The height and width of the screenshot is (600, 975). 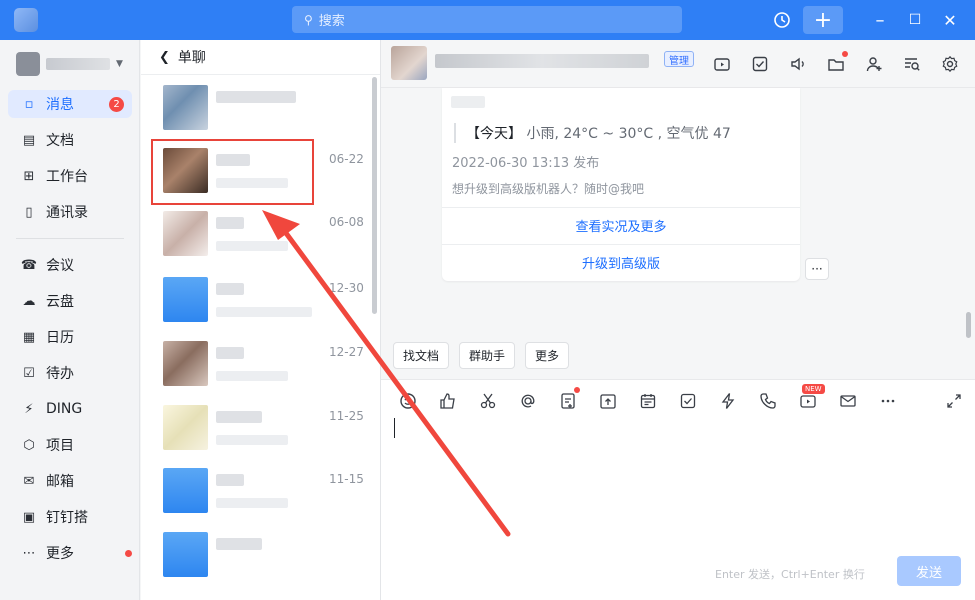 What do you see at coordinates (888, 401) in the screenshot?
I see `more-tools-icon` at bounding box center [888, 401].